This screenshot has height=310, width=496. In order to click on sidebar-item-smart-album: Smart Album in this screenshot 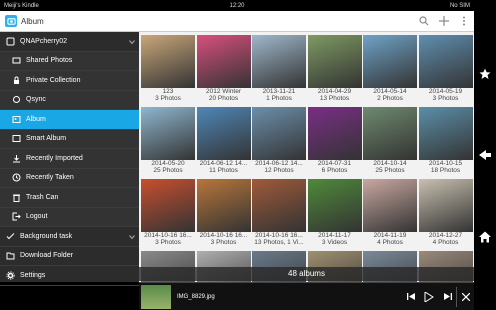, I will do `click(69, 139)`.